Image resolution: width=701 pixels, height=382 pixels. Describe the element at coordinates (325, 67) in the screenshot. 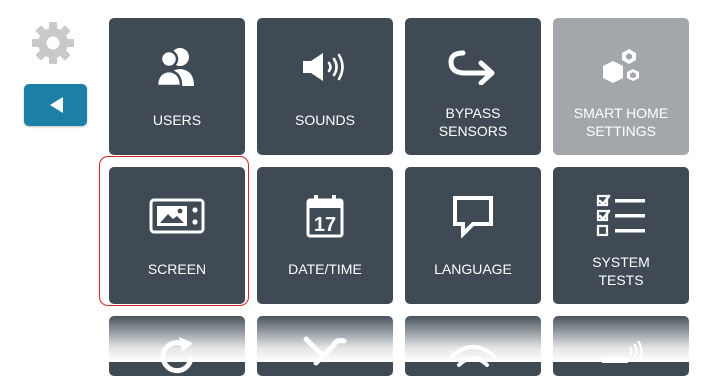

I see `speaker-icon` at that location.